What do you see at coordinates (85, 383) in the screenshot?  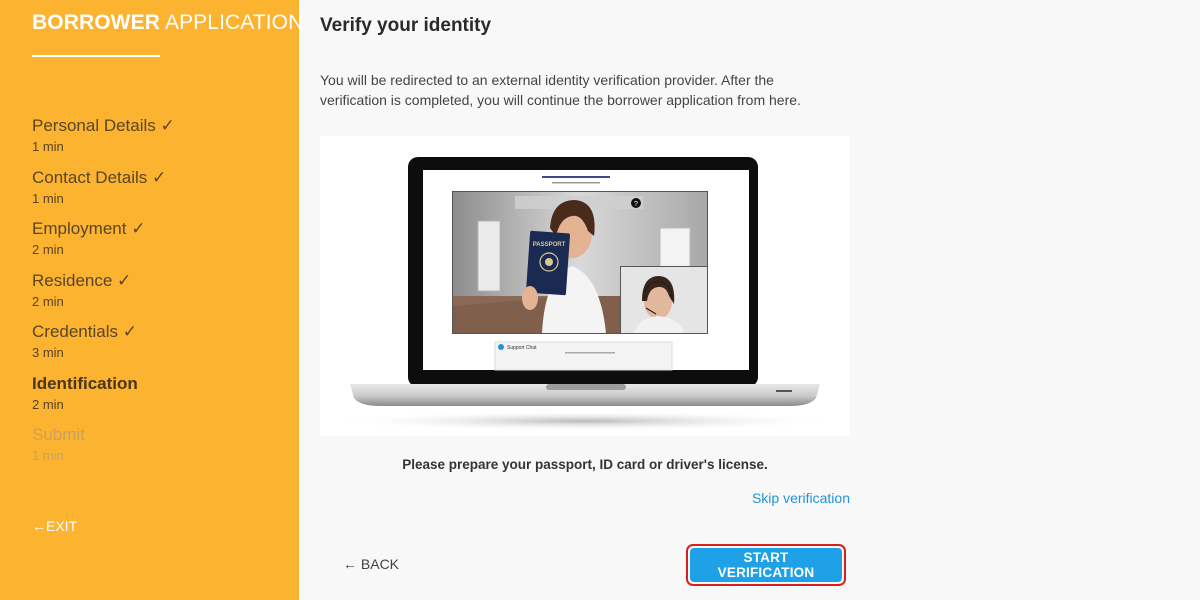 I see `step-label: Identification` at bounding box center [85, 383].